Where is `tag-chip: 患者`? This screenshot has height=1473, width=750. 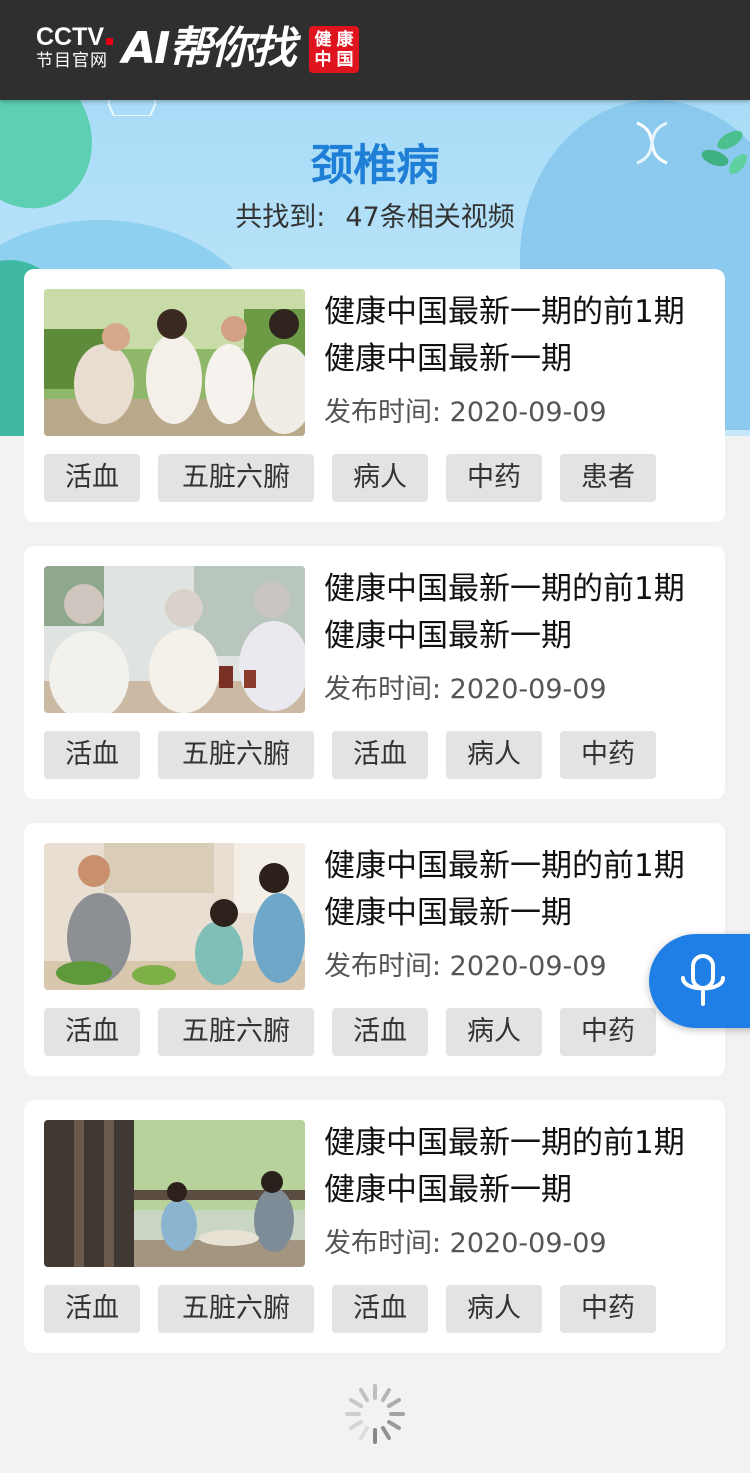 tag-chip: 患者 is located at coordinates (608, 478).